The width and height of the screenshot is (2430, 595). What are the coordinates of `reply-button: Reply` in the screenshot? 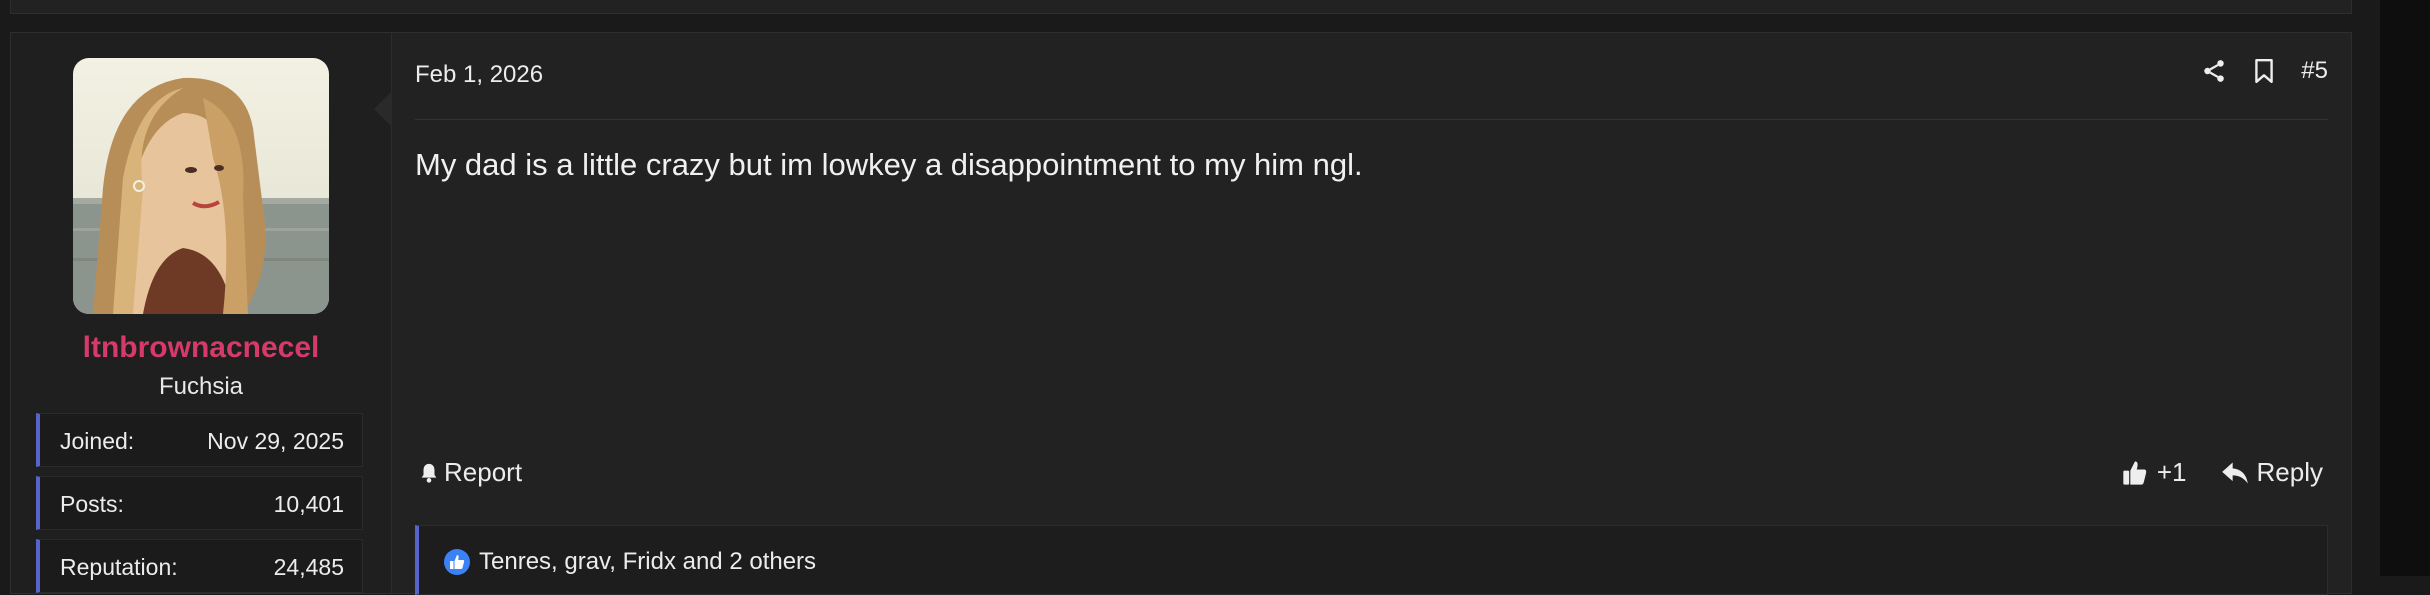 It's located at (2272, 472).